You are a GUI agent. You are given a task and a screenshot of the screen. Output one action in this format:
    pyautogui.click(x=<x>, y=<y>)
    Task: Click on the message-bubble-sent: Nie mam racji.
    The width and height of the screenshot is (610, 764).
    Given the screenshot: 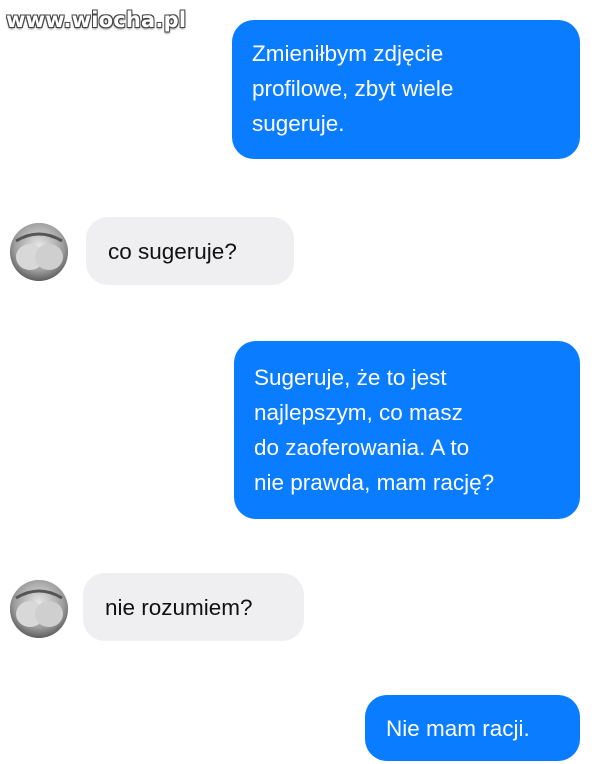 What is the action you would take?
    pyautogui.click(x=472, y=728)
    